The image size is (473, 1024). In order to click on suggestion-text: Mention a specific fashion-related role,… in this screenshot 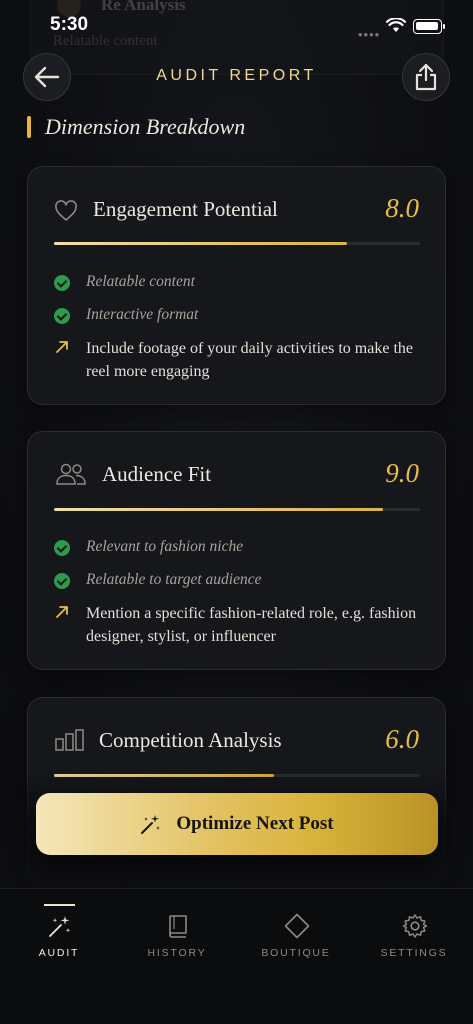, I will do `click(251, 625)`.